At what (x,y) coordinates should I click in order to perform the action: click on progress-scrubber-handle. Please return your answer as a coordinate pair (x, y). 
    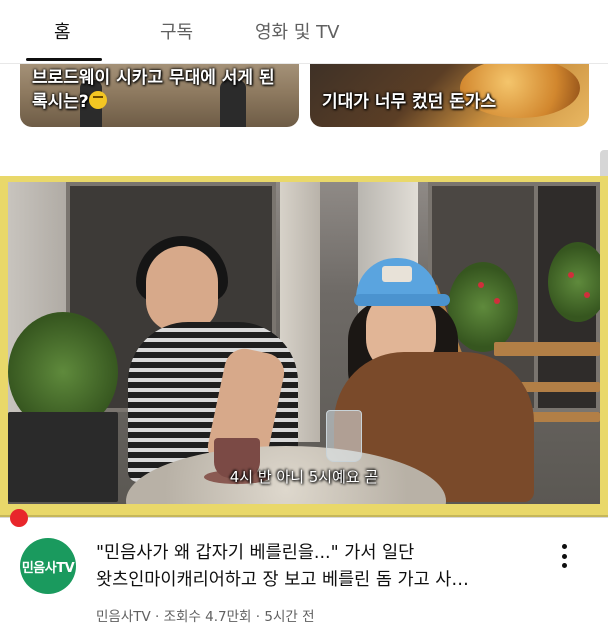
    Looking at the image, I should click on (19, 518).